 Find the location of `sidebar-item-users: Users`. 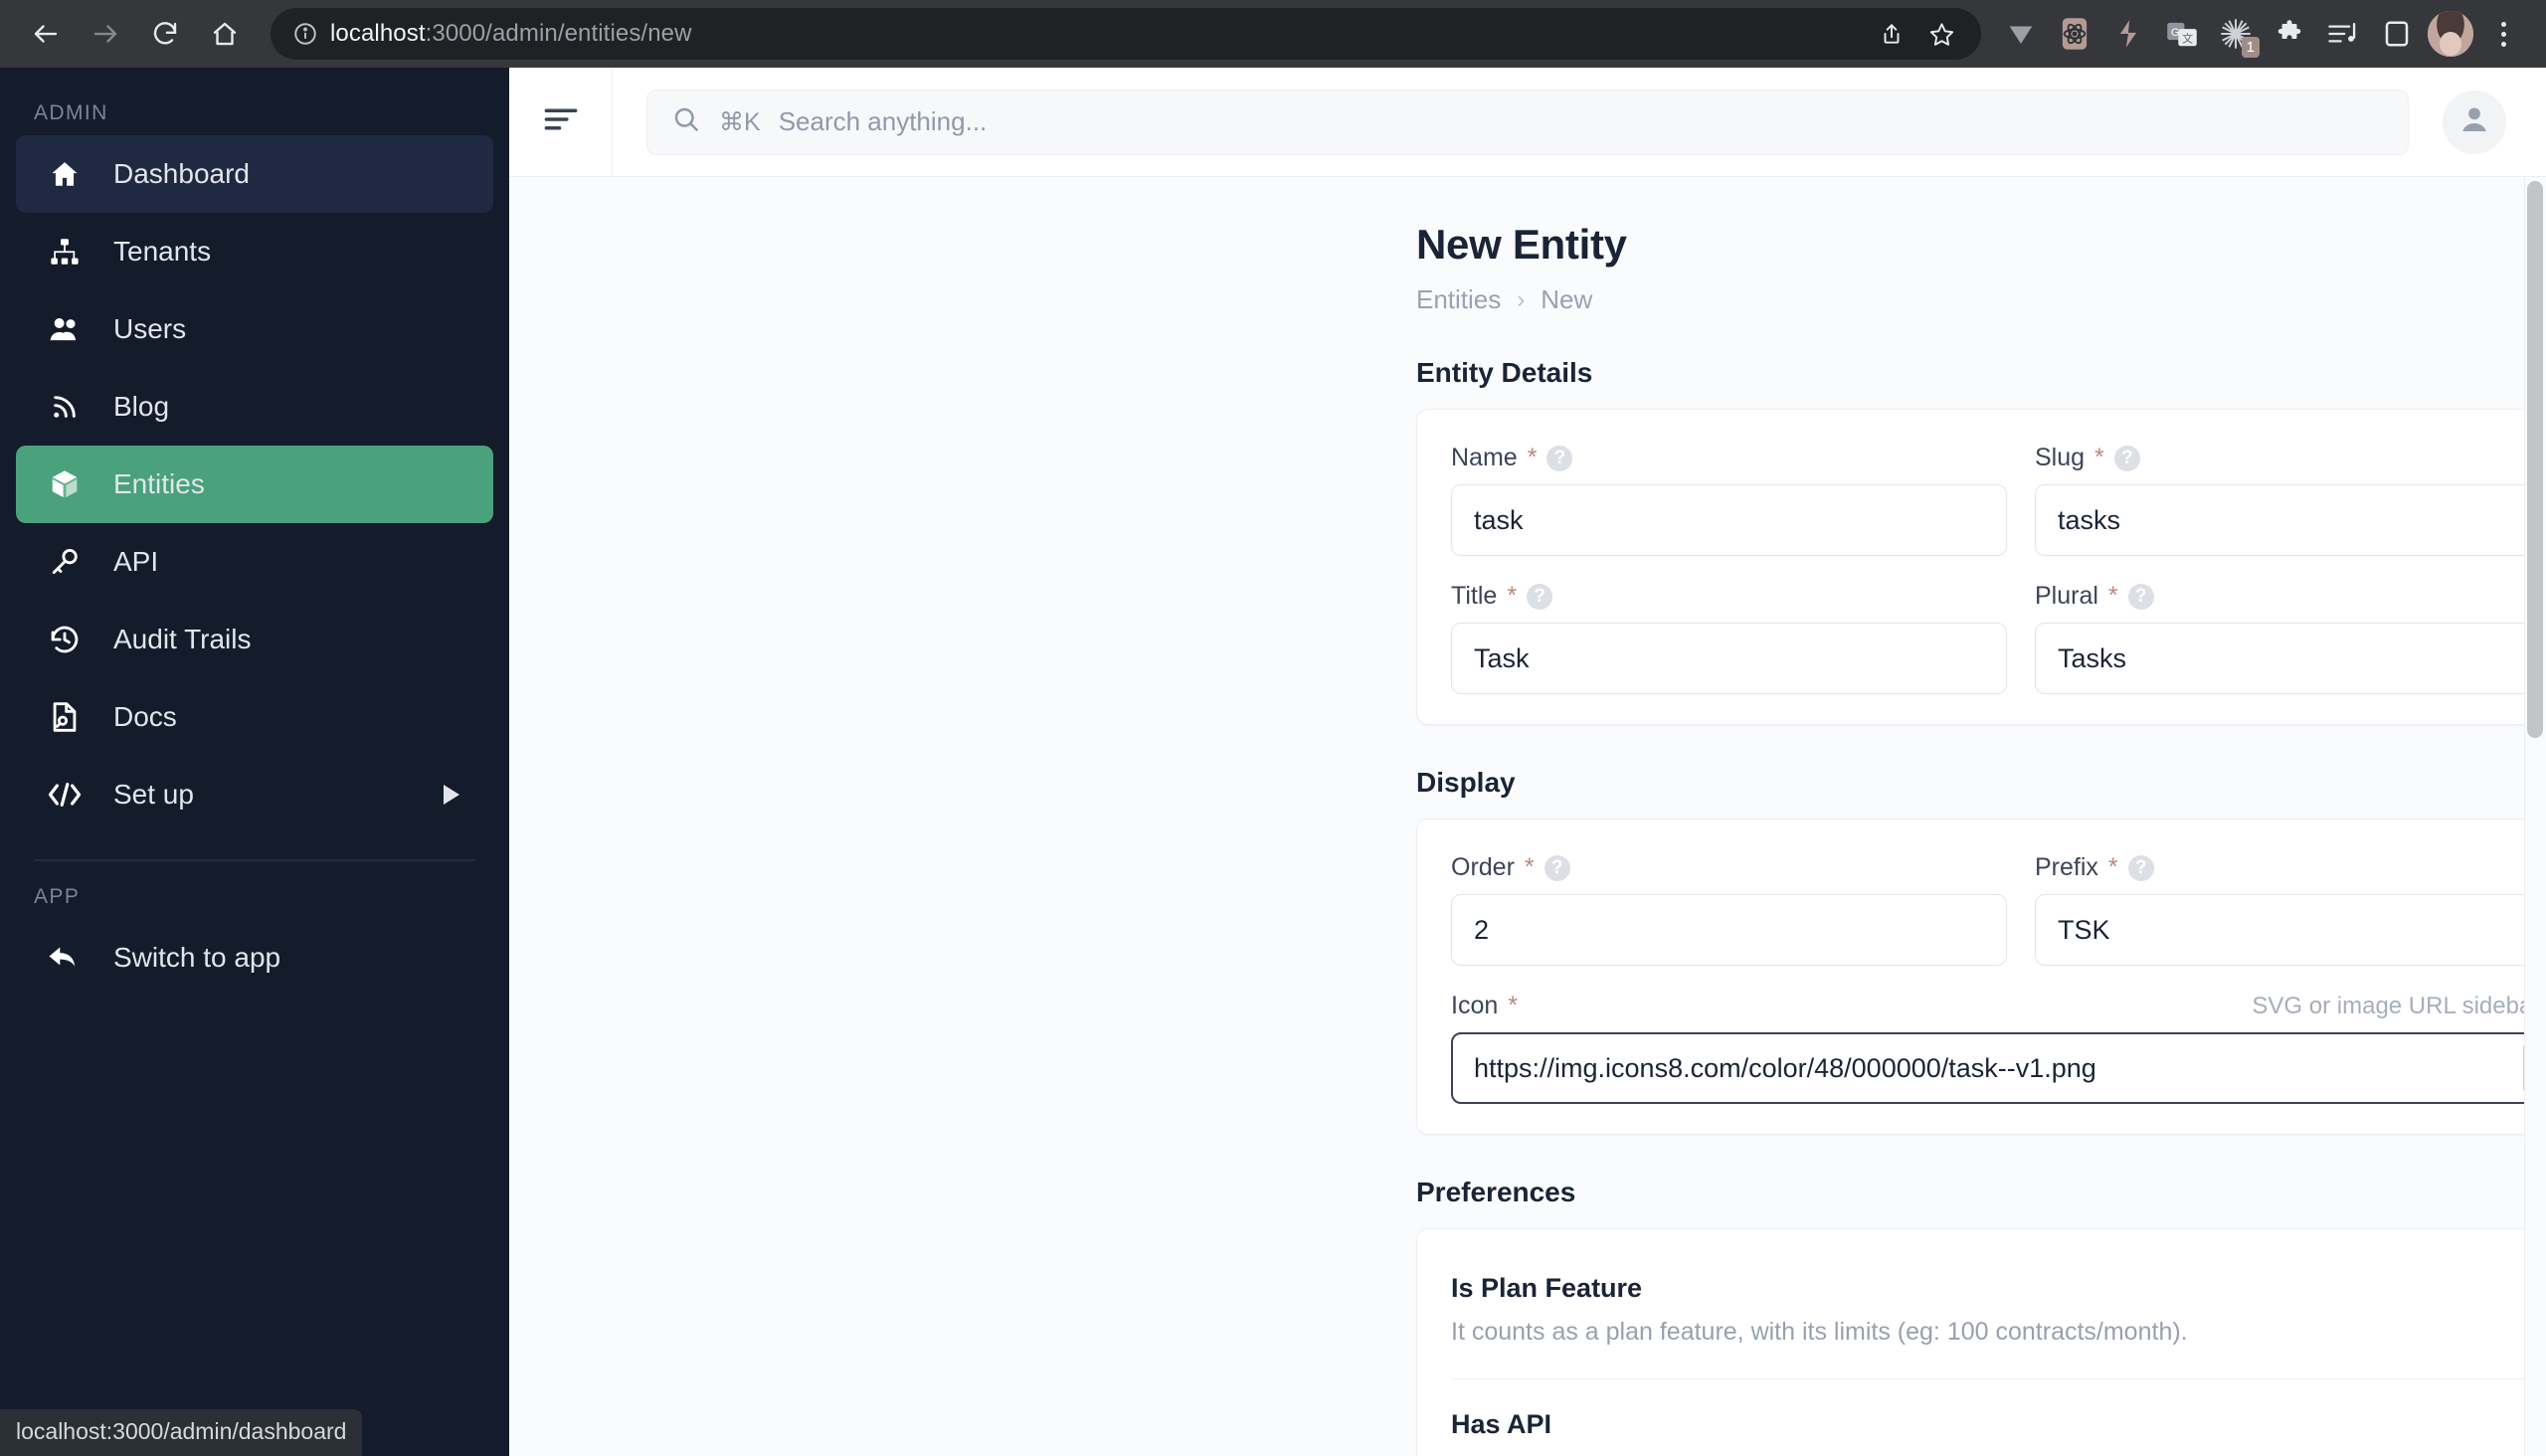

sidebar-item-users: Users is located at coordinates (254, 329).